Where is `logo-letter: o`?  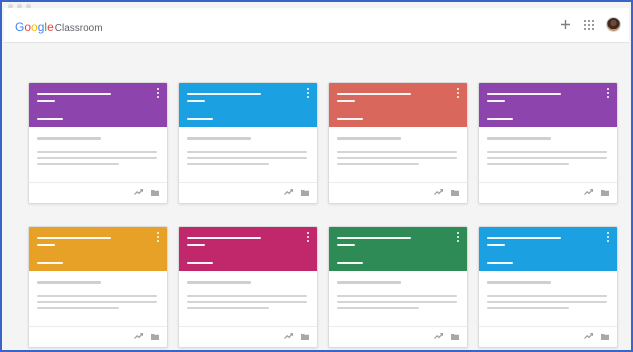 logo-letter: o is located at coordinates (34, 27).